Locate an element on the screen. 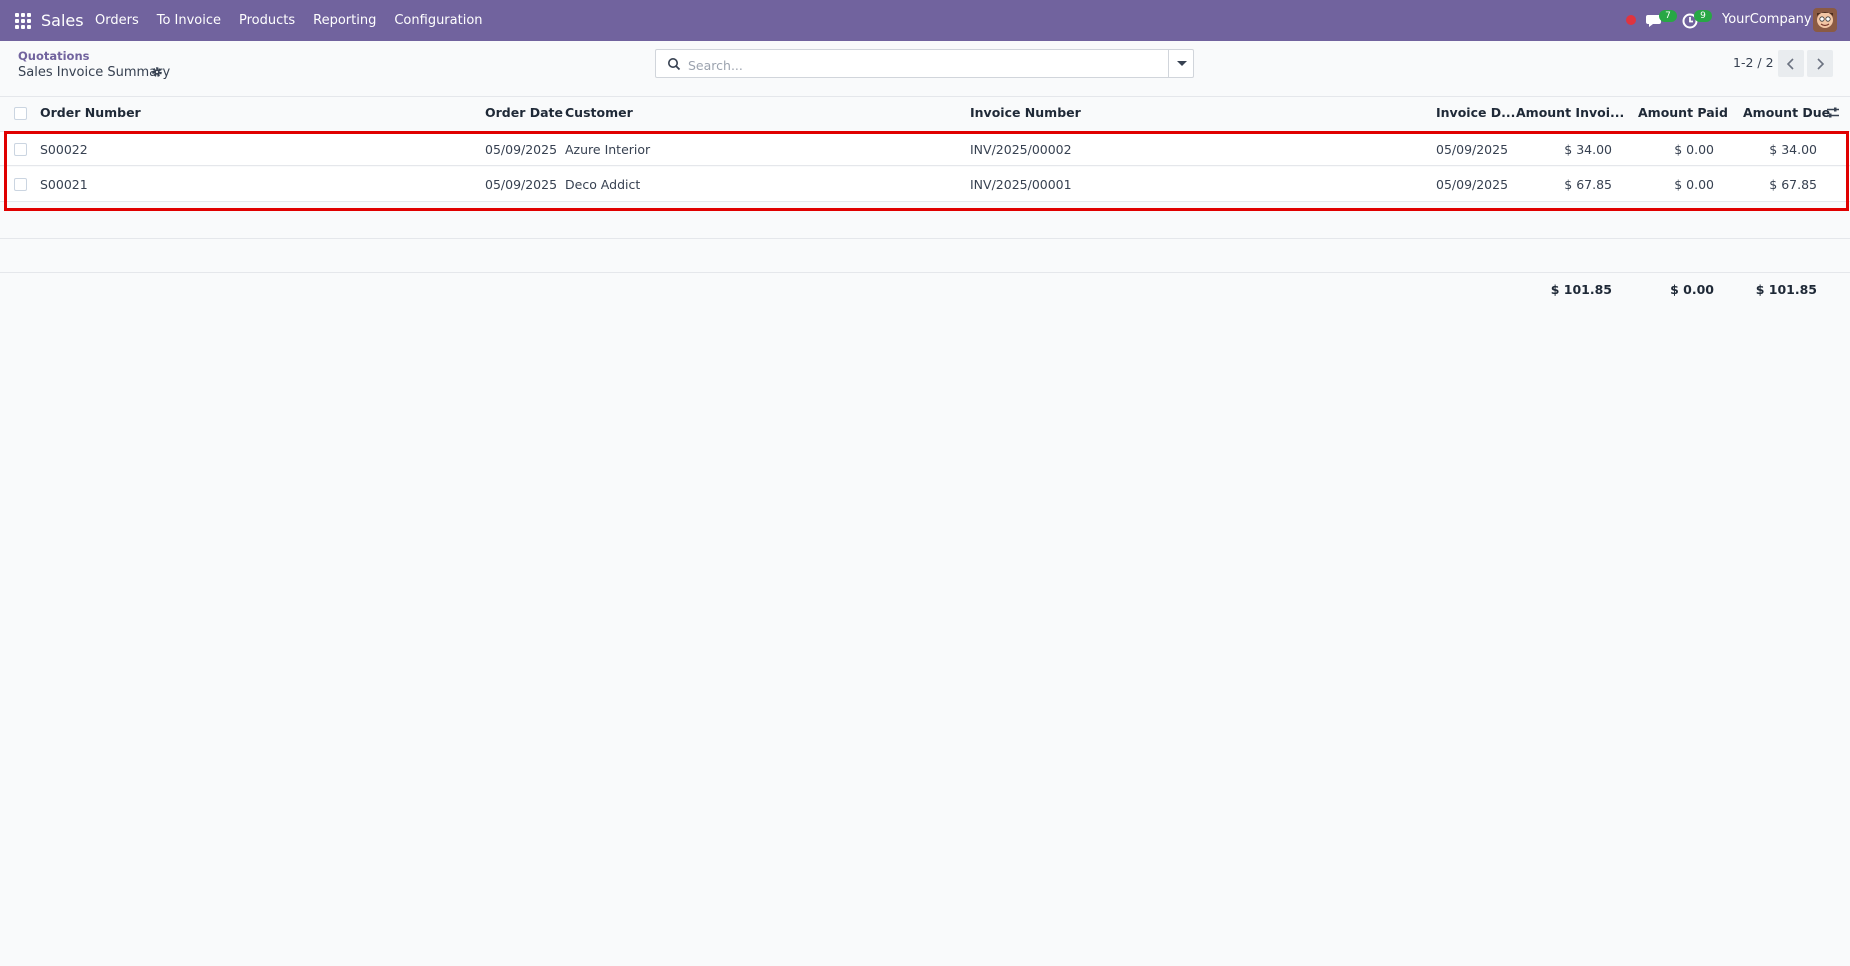 This screenshot has width=1850, height=966. total-amount-due: $ 101.85 is located at coordinates (1786, 289).